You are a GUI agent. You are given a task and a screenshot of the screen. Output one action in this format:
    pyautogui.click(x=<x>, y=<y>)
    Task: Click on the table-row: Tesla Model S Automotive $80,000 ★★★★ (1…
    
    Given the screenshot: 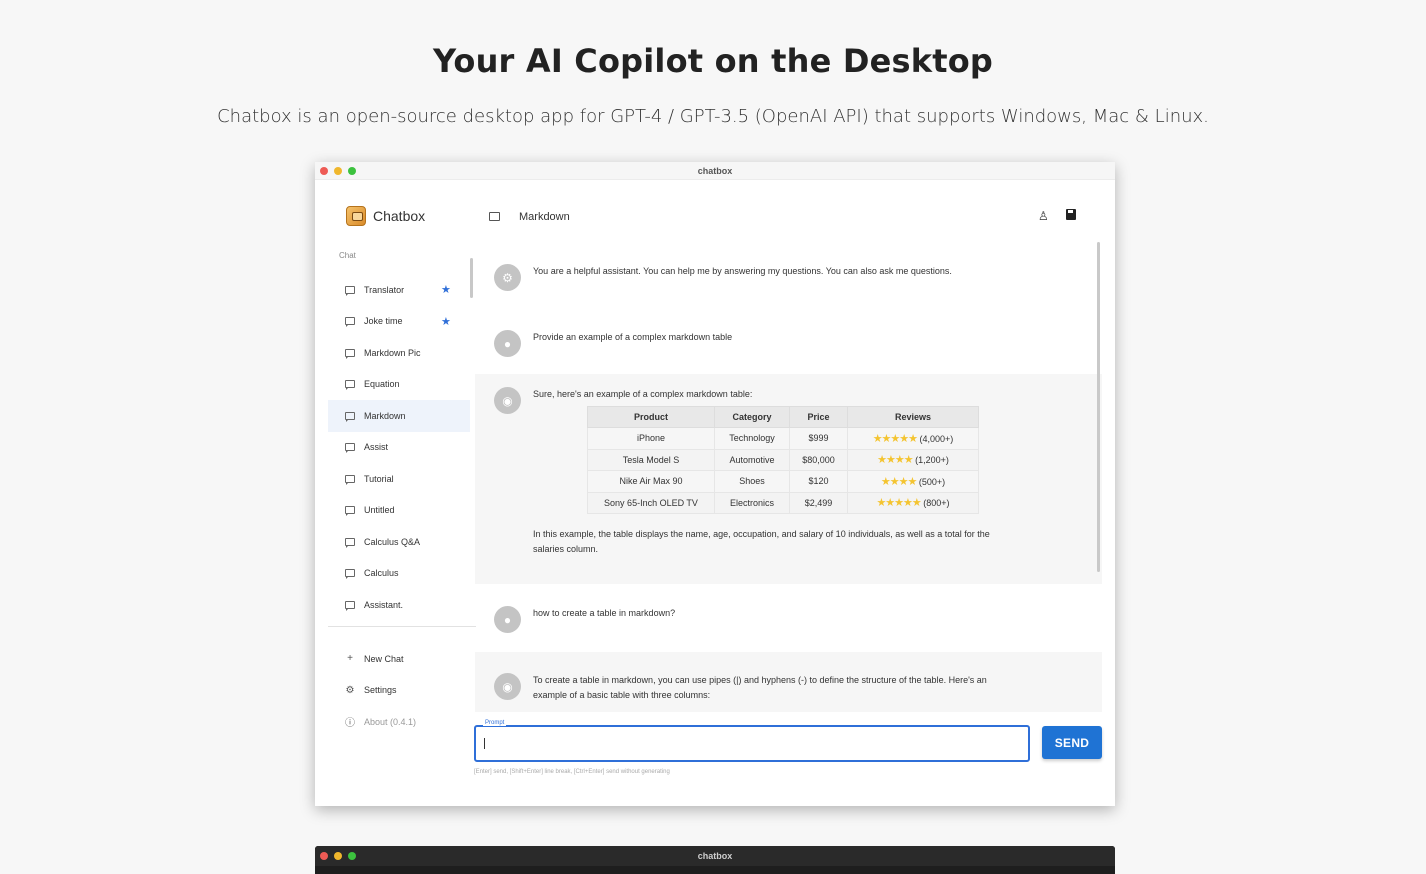 What is the action you would take?
    pyautogui.click(x=783, y=459)
    